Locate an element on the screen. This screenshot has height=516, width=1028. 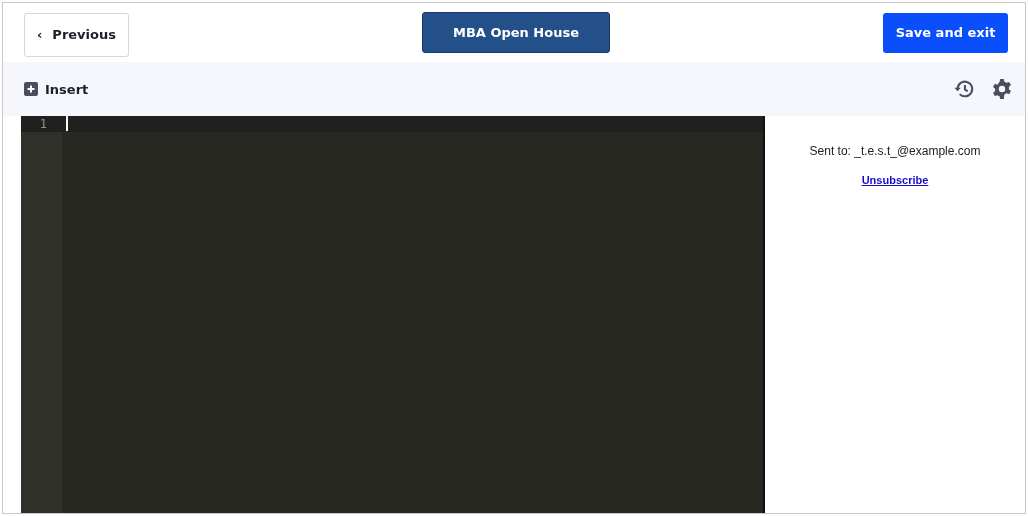
recipient-text: Sent to: _t.e.s.t_@example.com is located at coordinates (895, 151).